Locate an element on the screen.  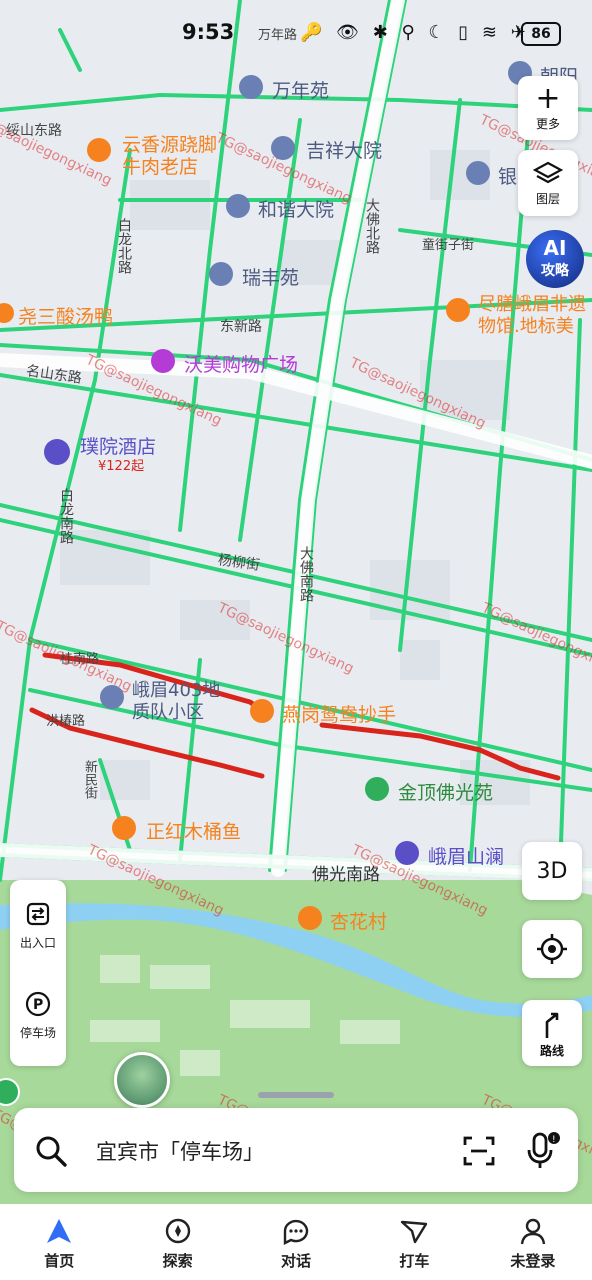
parking-button: P 停车场 is located at coordinates (38, 1015).